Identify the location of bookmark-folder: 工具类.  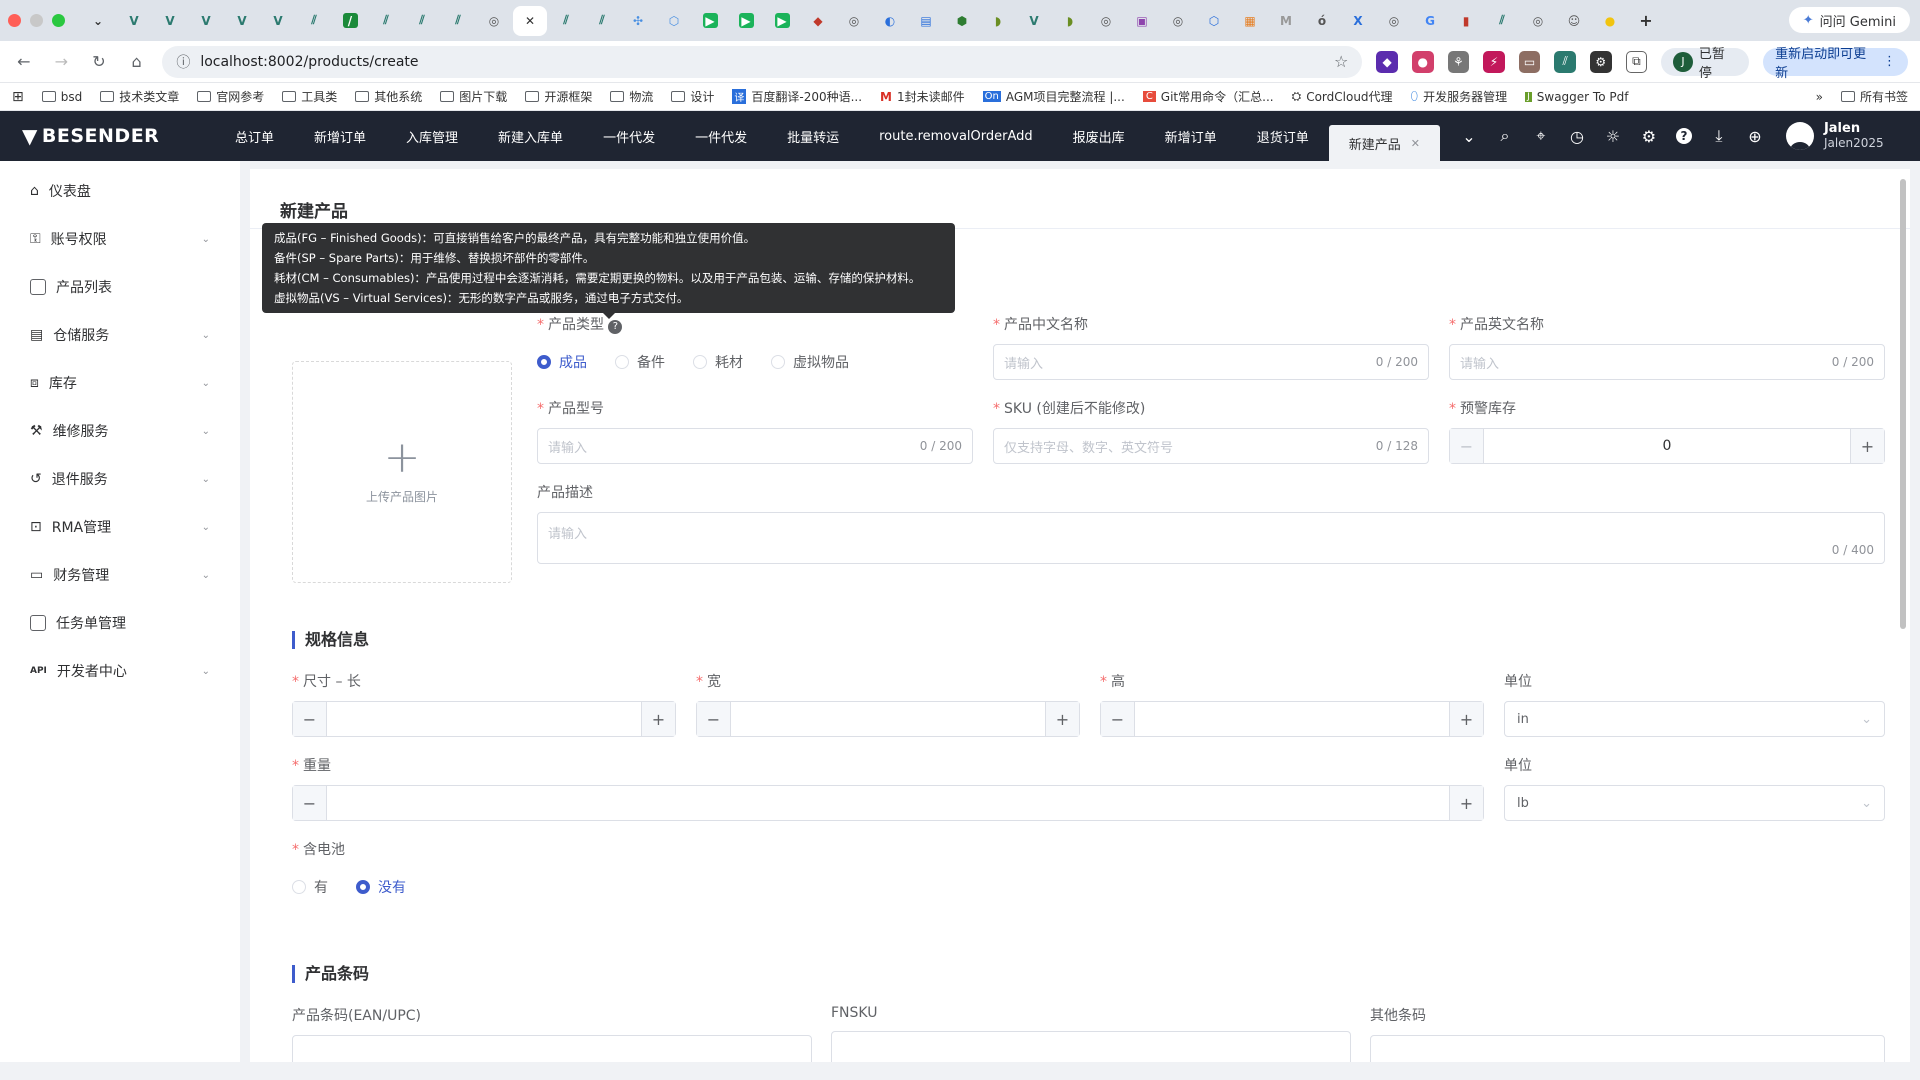
(309, 96).